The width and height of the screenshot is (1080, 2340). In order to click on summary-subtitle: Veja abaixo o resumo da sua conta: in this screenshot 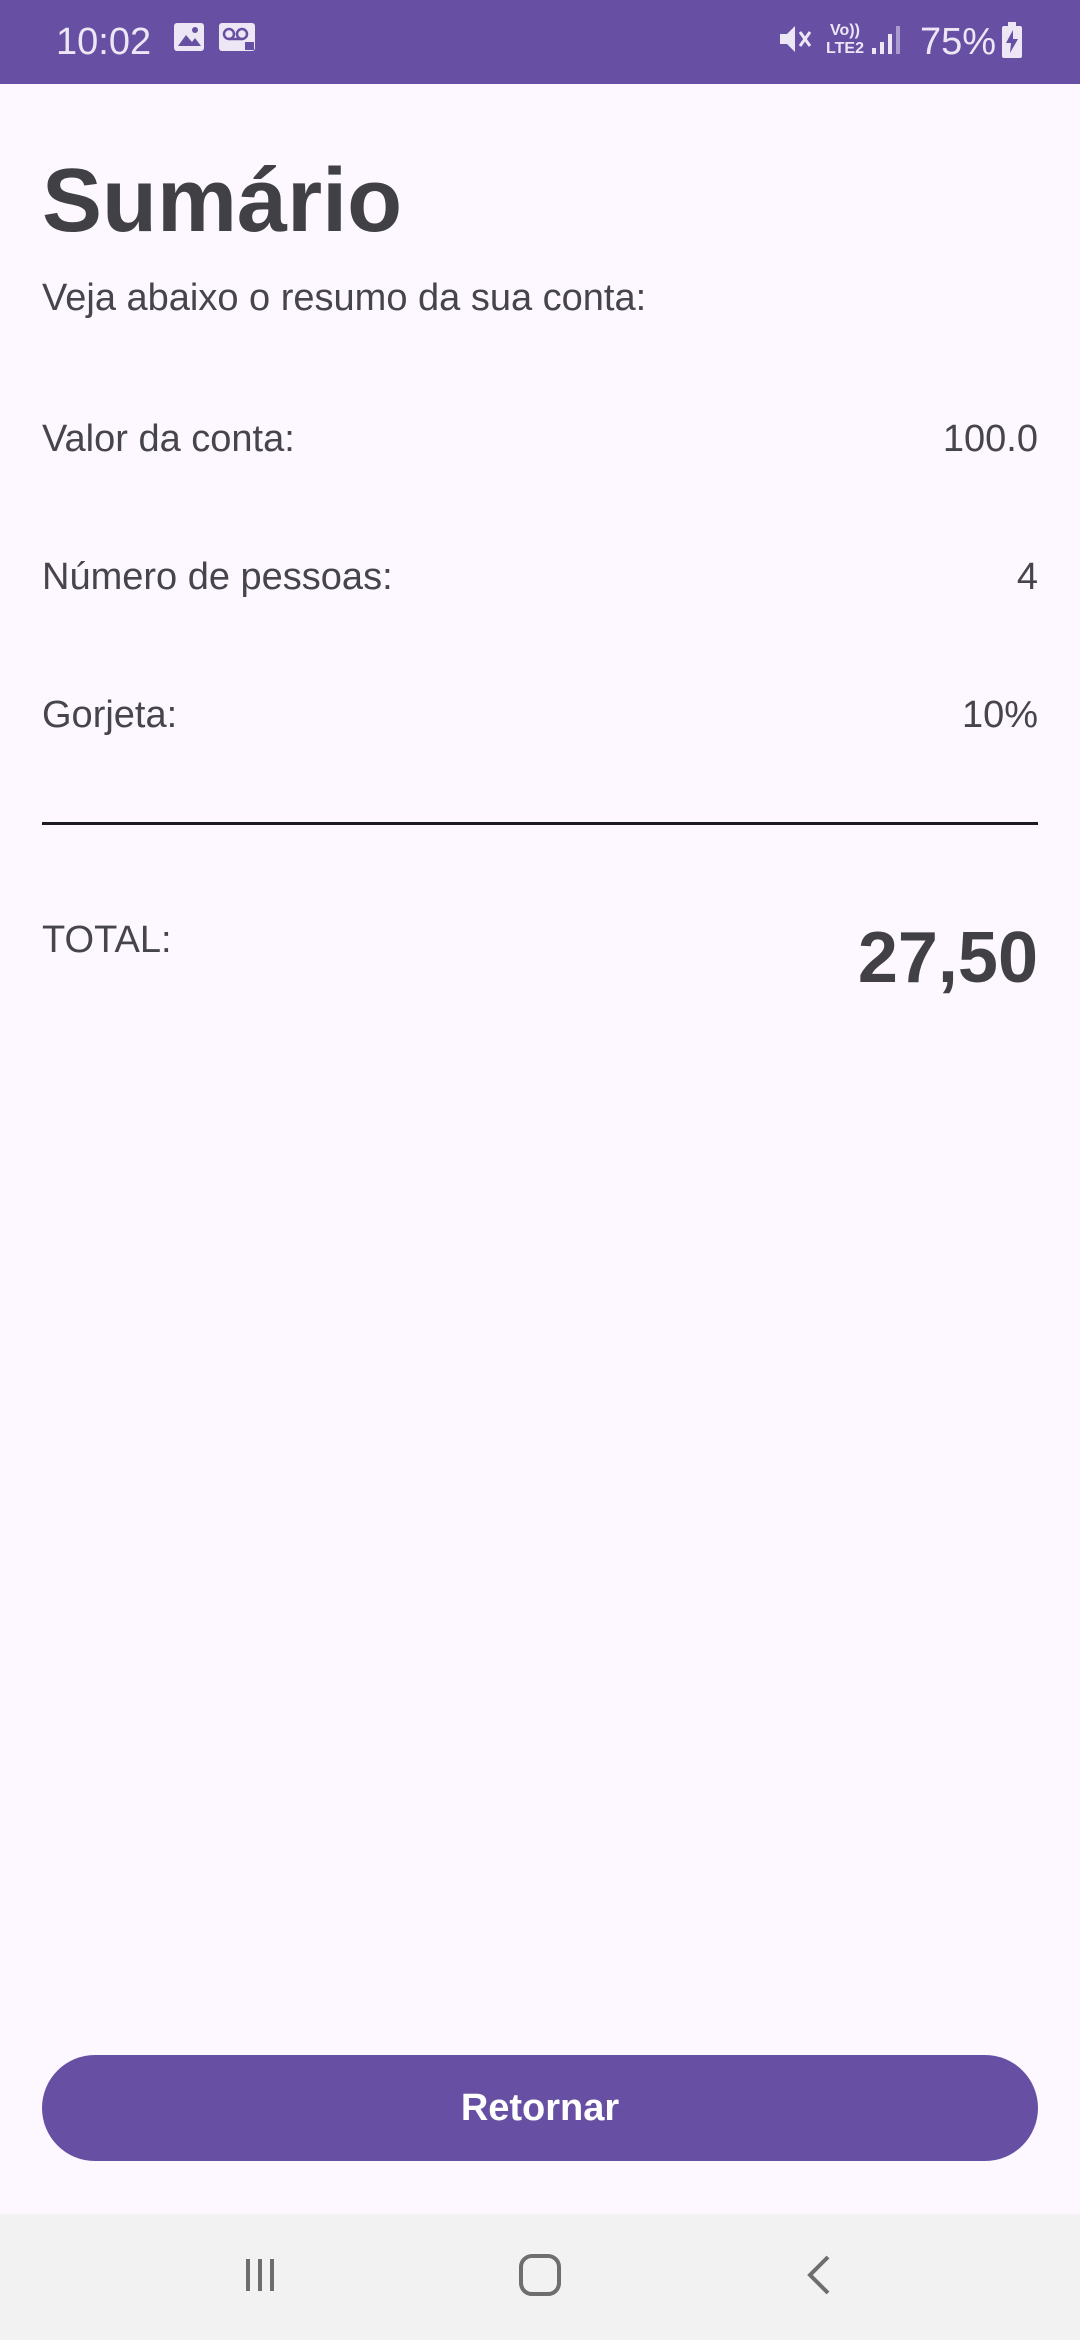, I will do `click(344, 298)`.